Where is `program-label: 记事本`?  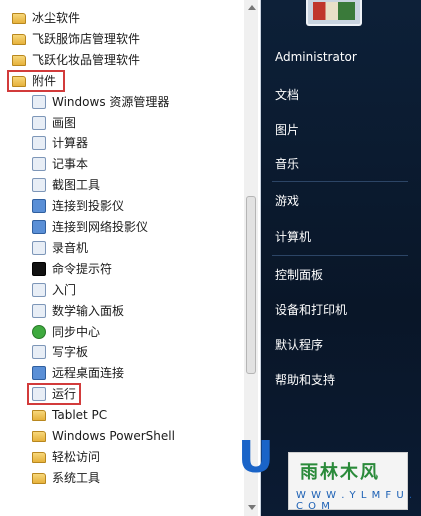 program-label: 记事本 is located at coordinates (70, 164).